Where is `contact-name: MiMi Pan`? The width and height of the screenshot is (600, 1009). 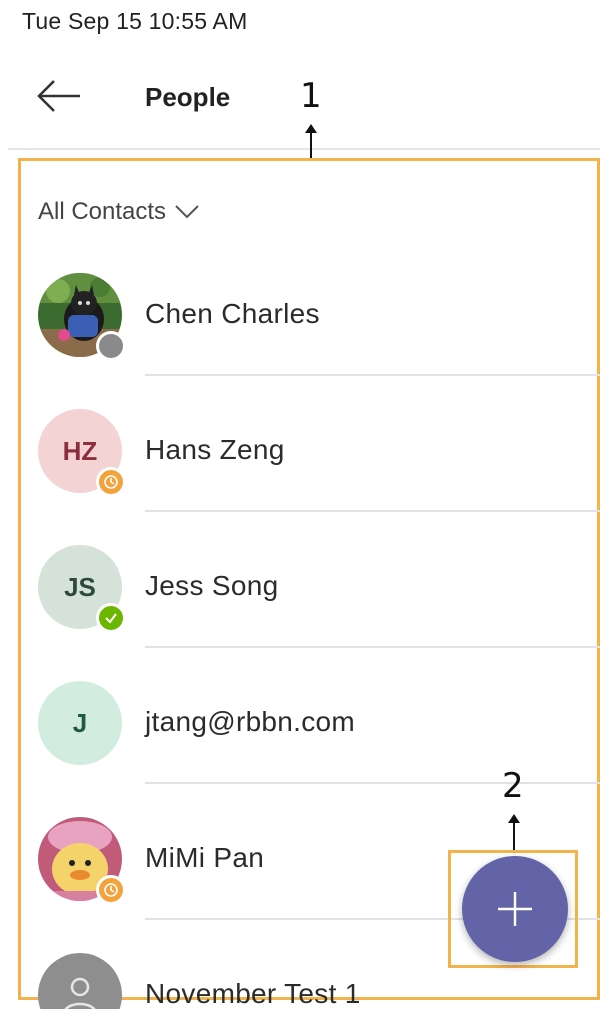 contact-name: MiMi Pan is located at coordinates (205, 857).